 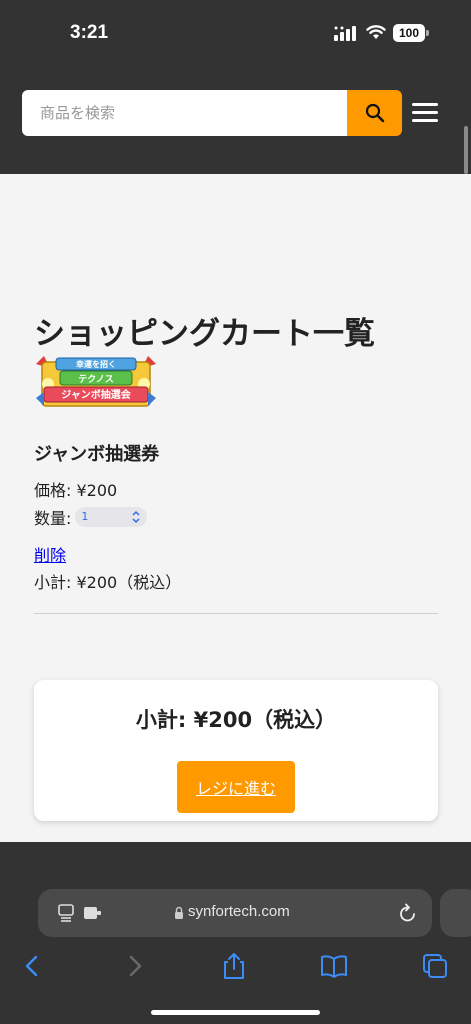 What do you see at coordinates (236, 720) in the screenshot?
I see `cart-total: 小計: ¥200（税込）` at bounding box center [236, 720].